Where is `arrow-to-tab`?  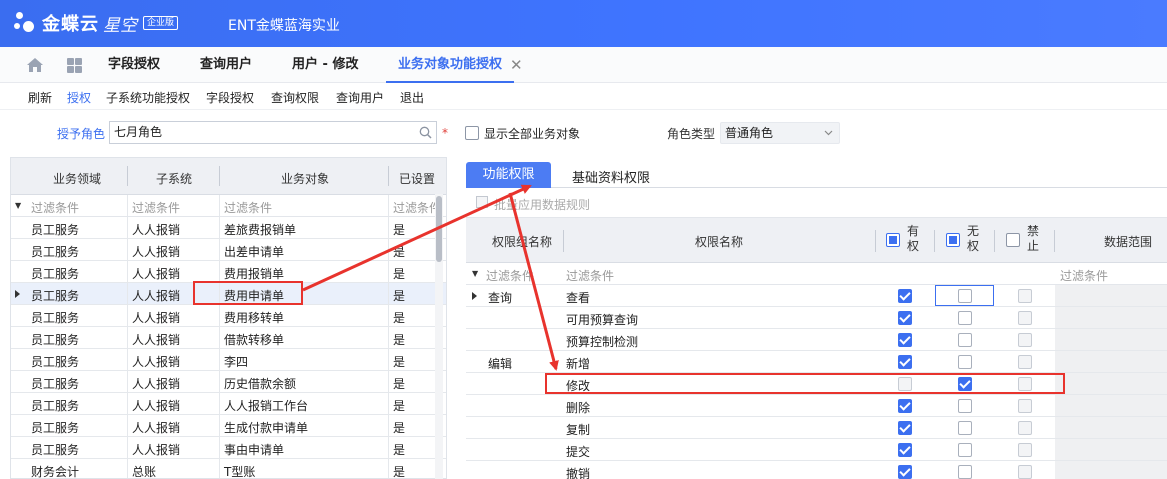 arrow-to-tab is located at coordinates (417, 238).